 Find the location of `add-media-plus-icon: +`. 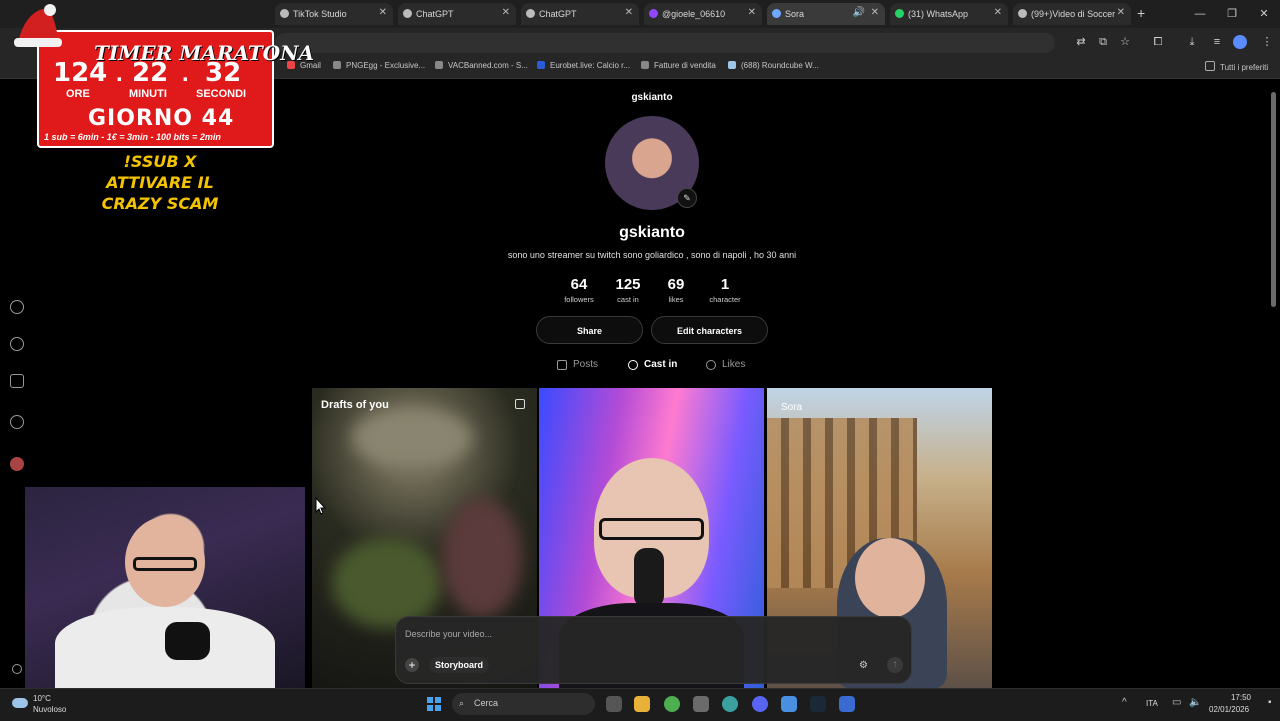

add-media-plus-icon: + is located at coordinates (412, 665).